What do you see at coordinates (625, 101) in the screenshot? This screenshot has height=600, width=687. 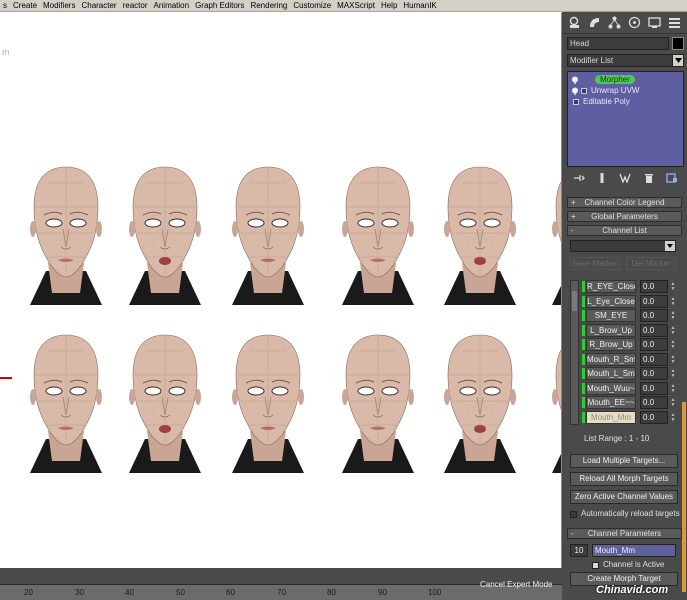 I see `stack-item-editable-poly: Editable Poly` at bounding box center [625, 101].